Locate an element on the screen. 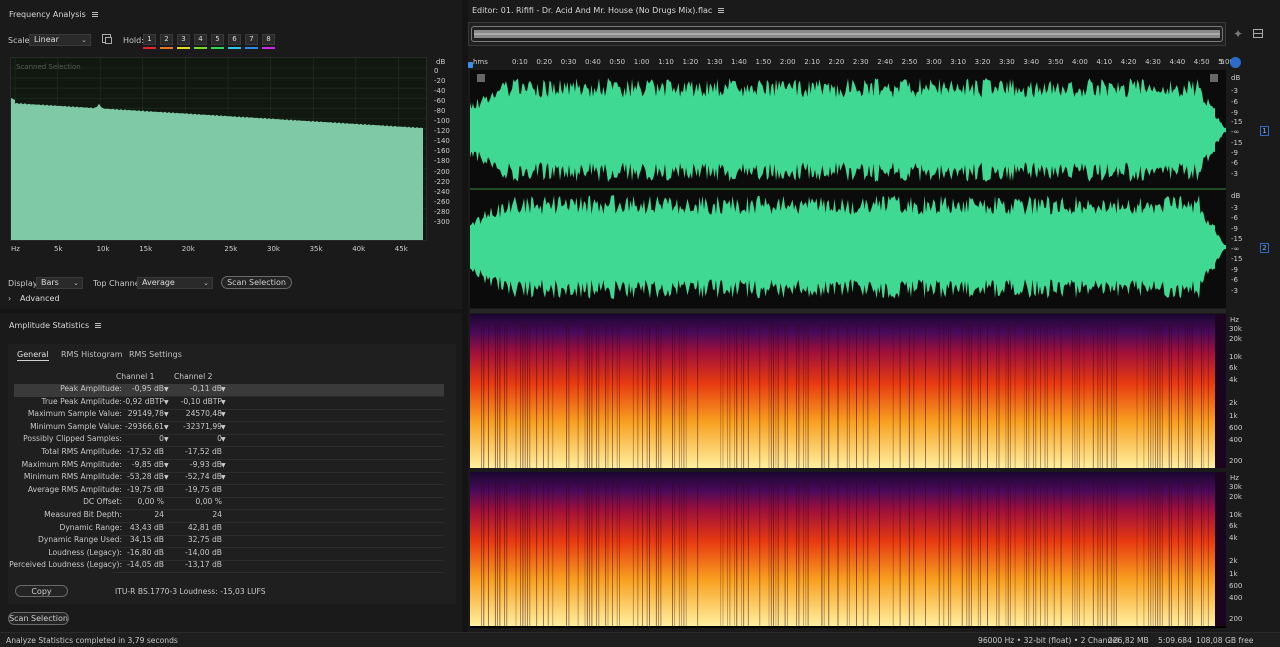  db-tick-label: -160 is located at coordinates (442, 151).